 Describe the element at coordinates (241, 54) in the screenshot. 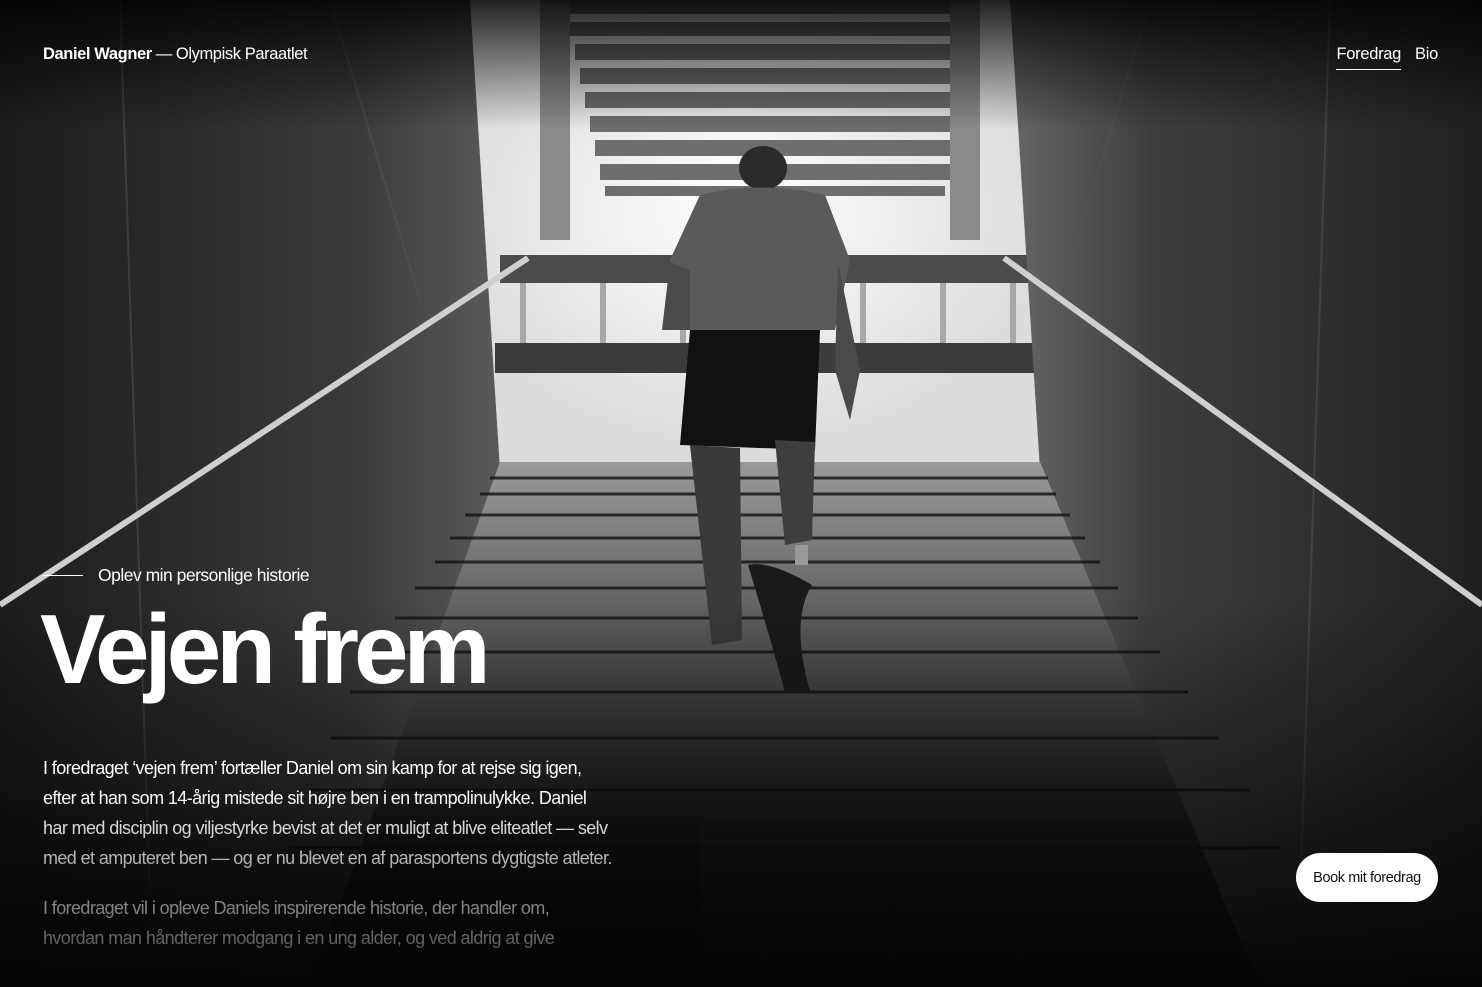

I see `brand-tagline: Olympisk Paraatlet` at that location.